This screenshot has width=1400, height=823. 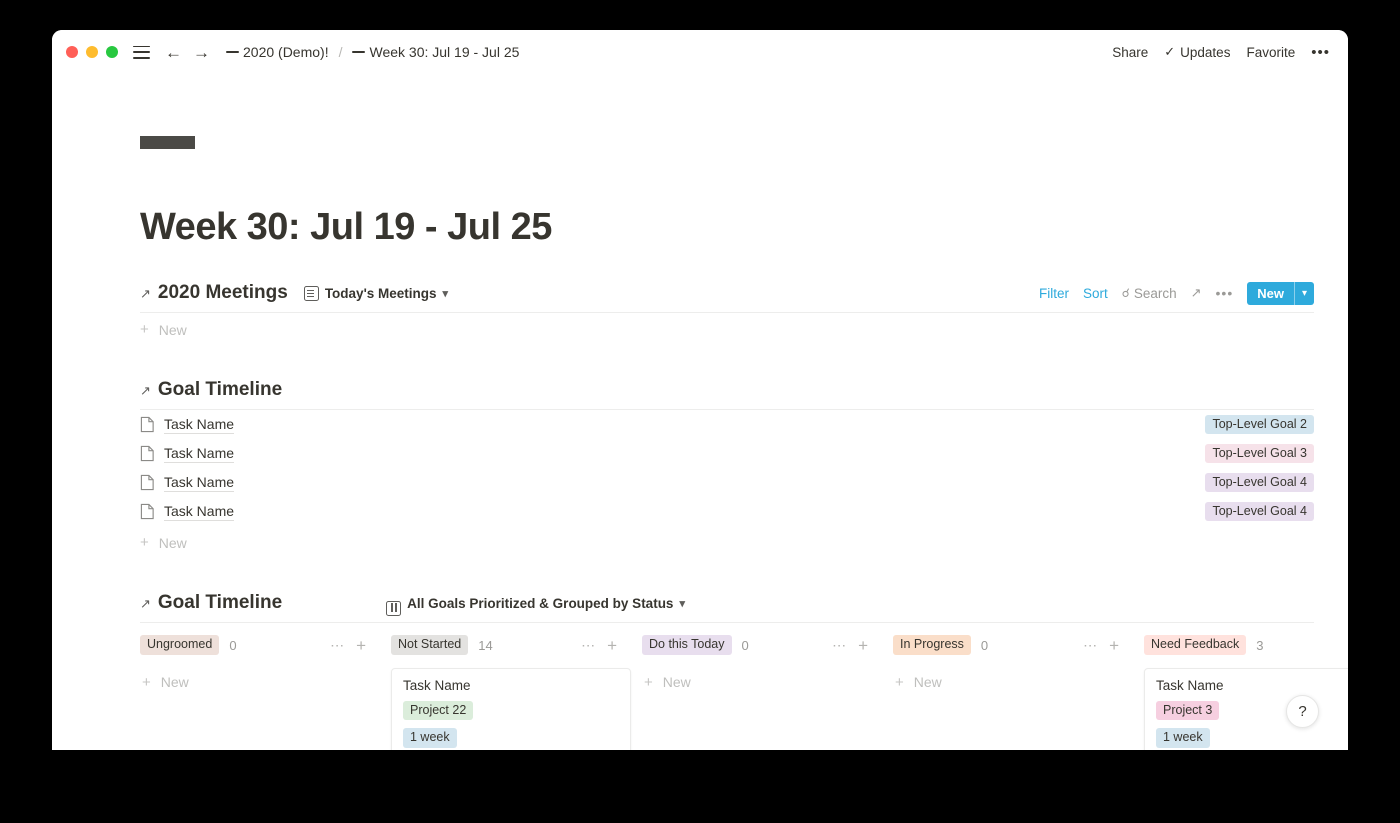 I want to click on title-bar-actions: Share ✓ Updates Favorite •••, so click(x=1221, y=52).